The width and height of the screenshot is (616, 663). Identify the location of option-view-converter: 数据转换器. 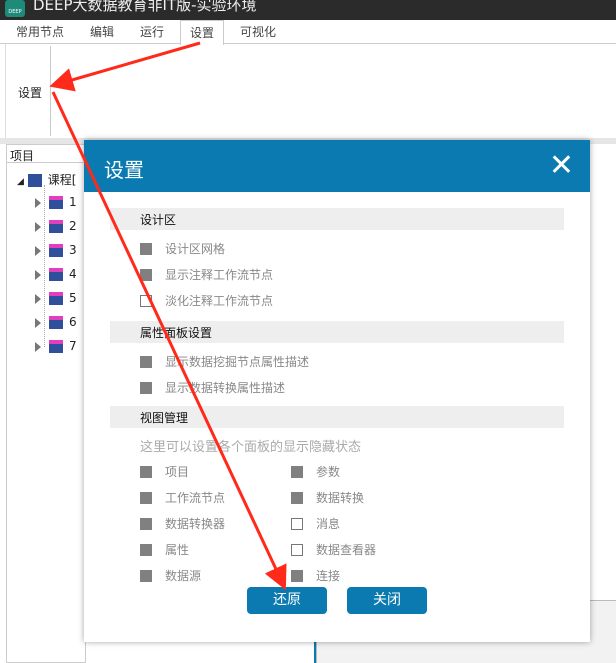
(182, 523).